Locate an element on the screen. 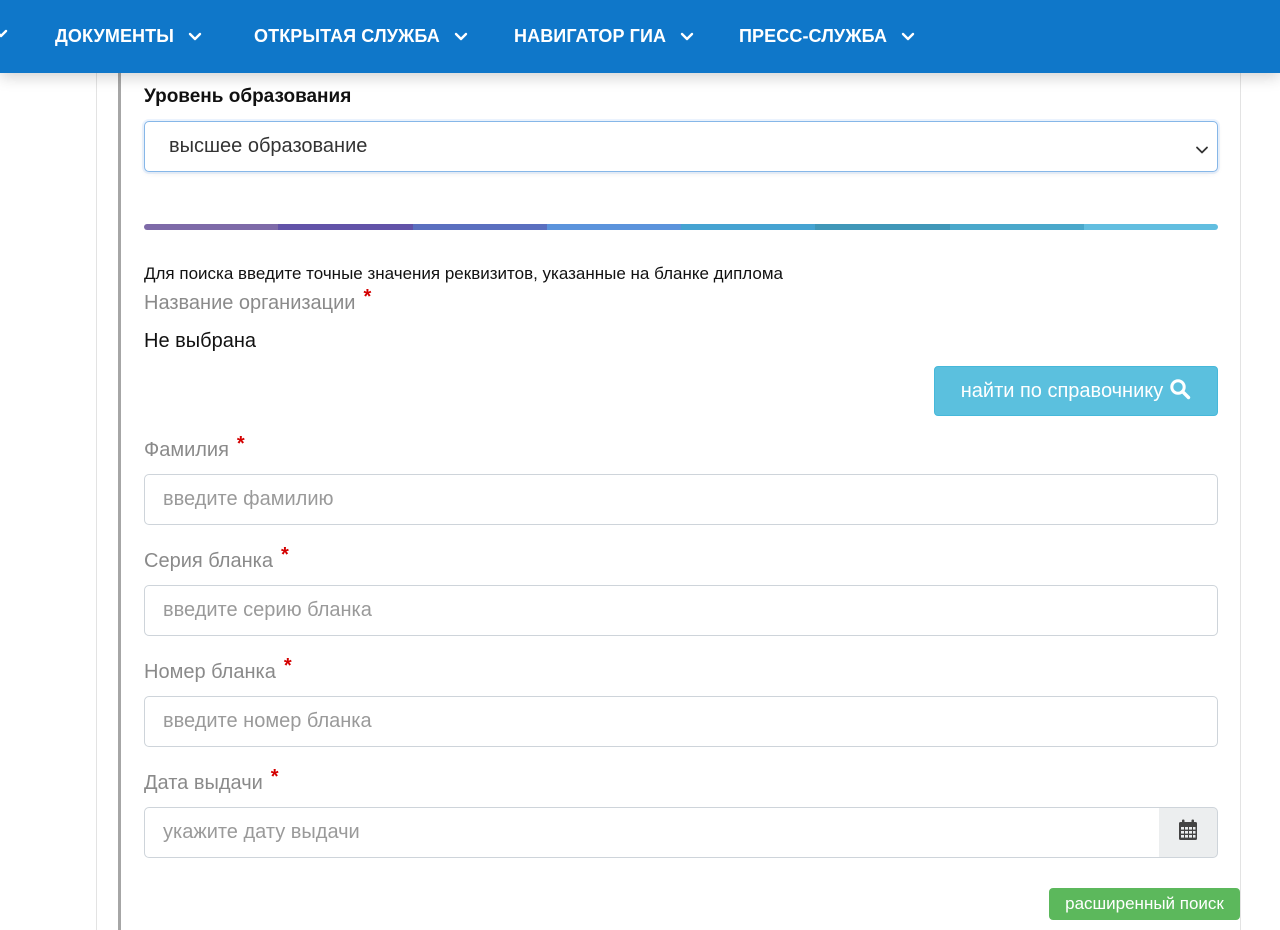  decorative-stripe is located at coordinates (681, 227).